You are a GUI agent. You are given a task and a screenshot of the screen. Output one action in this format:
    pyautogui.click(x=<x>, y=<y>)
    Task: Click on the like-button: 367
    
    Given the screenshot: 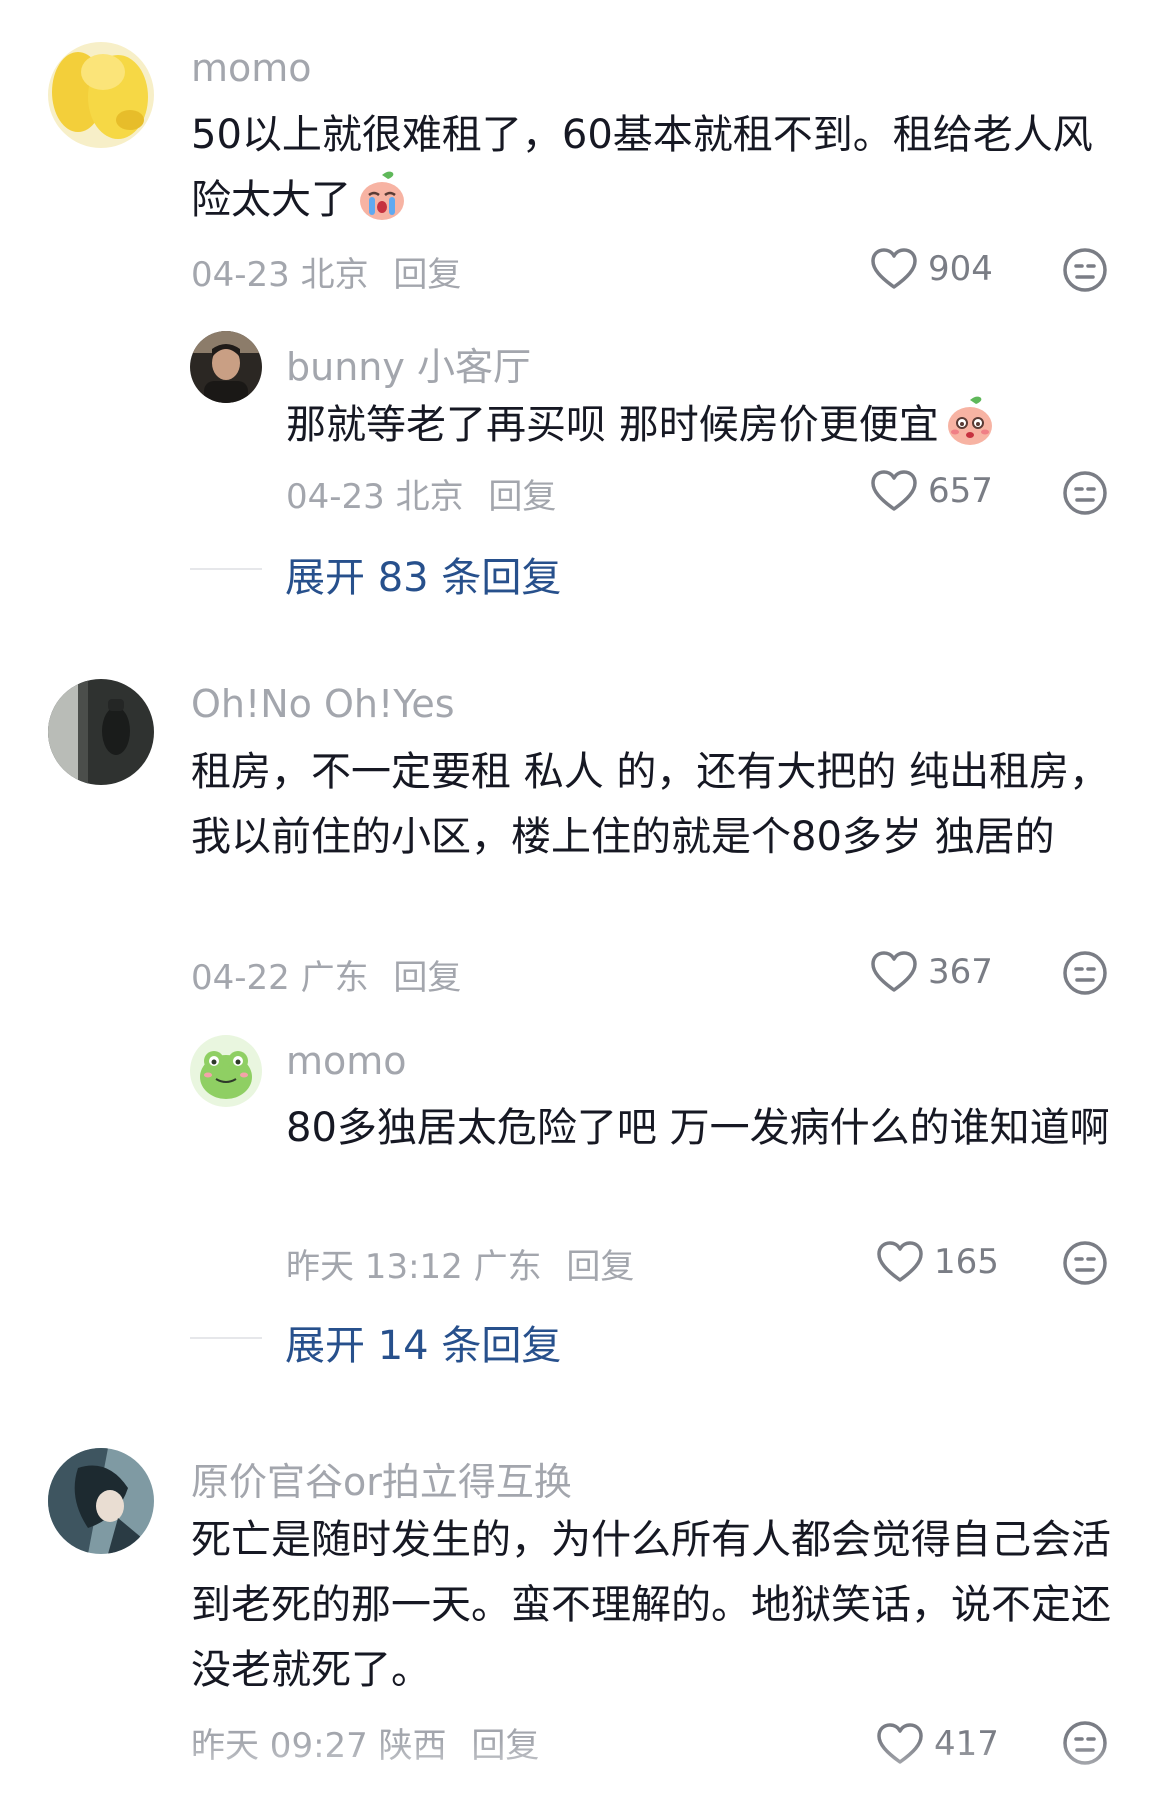 What is the action you would take?
    pyautogui.click(x=940, y=972)
    